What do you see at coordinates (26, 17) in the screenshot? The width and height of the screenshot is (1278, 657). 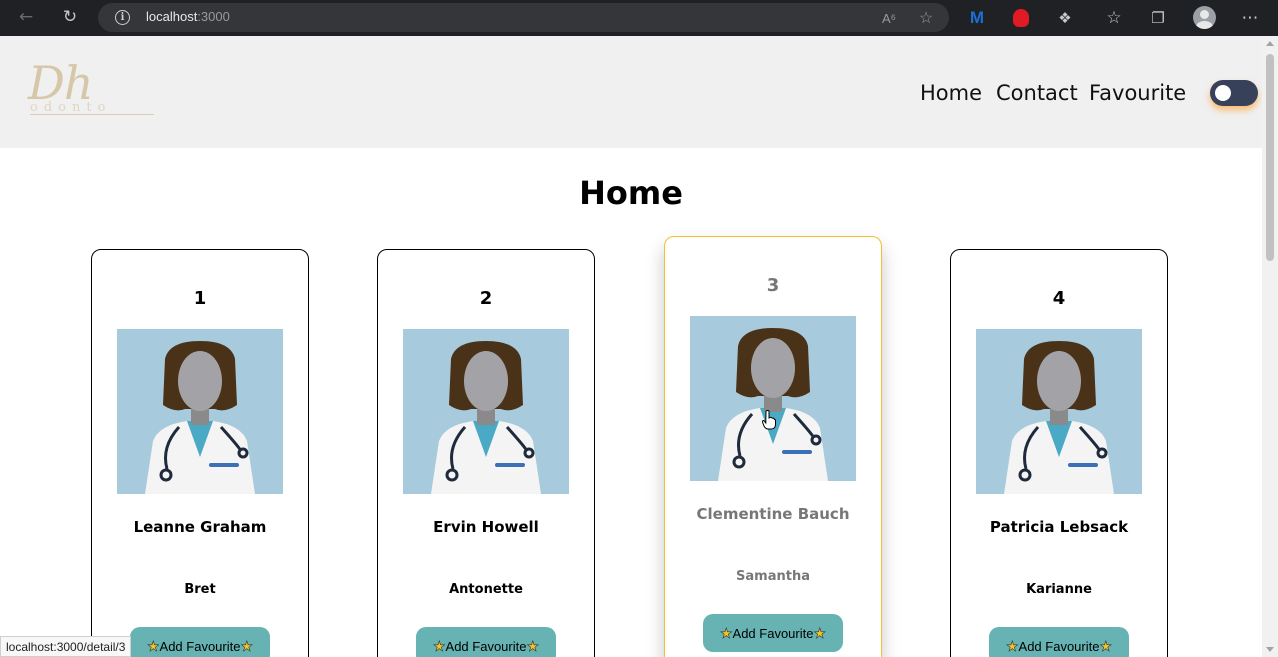 I see `back-arrow-icon: ←` at bounding box center [26, 17].